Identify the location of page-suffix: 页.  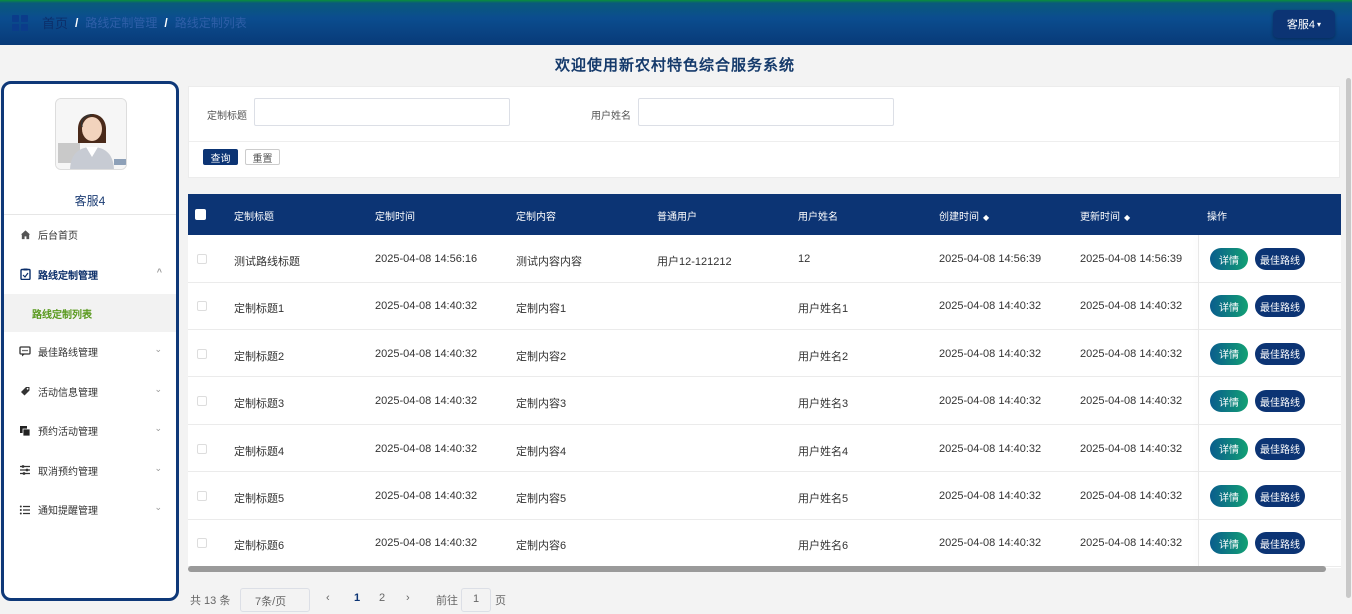
(500, 601).